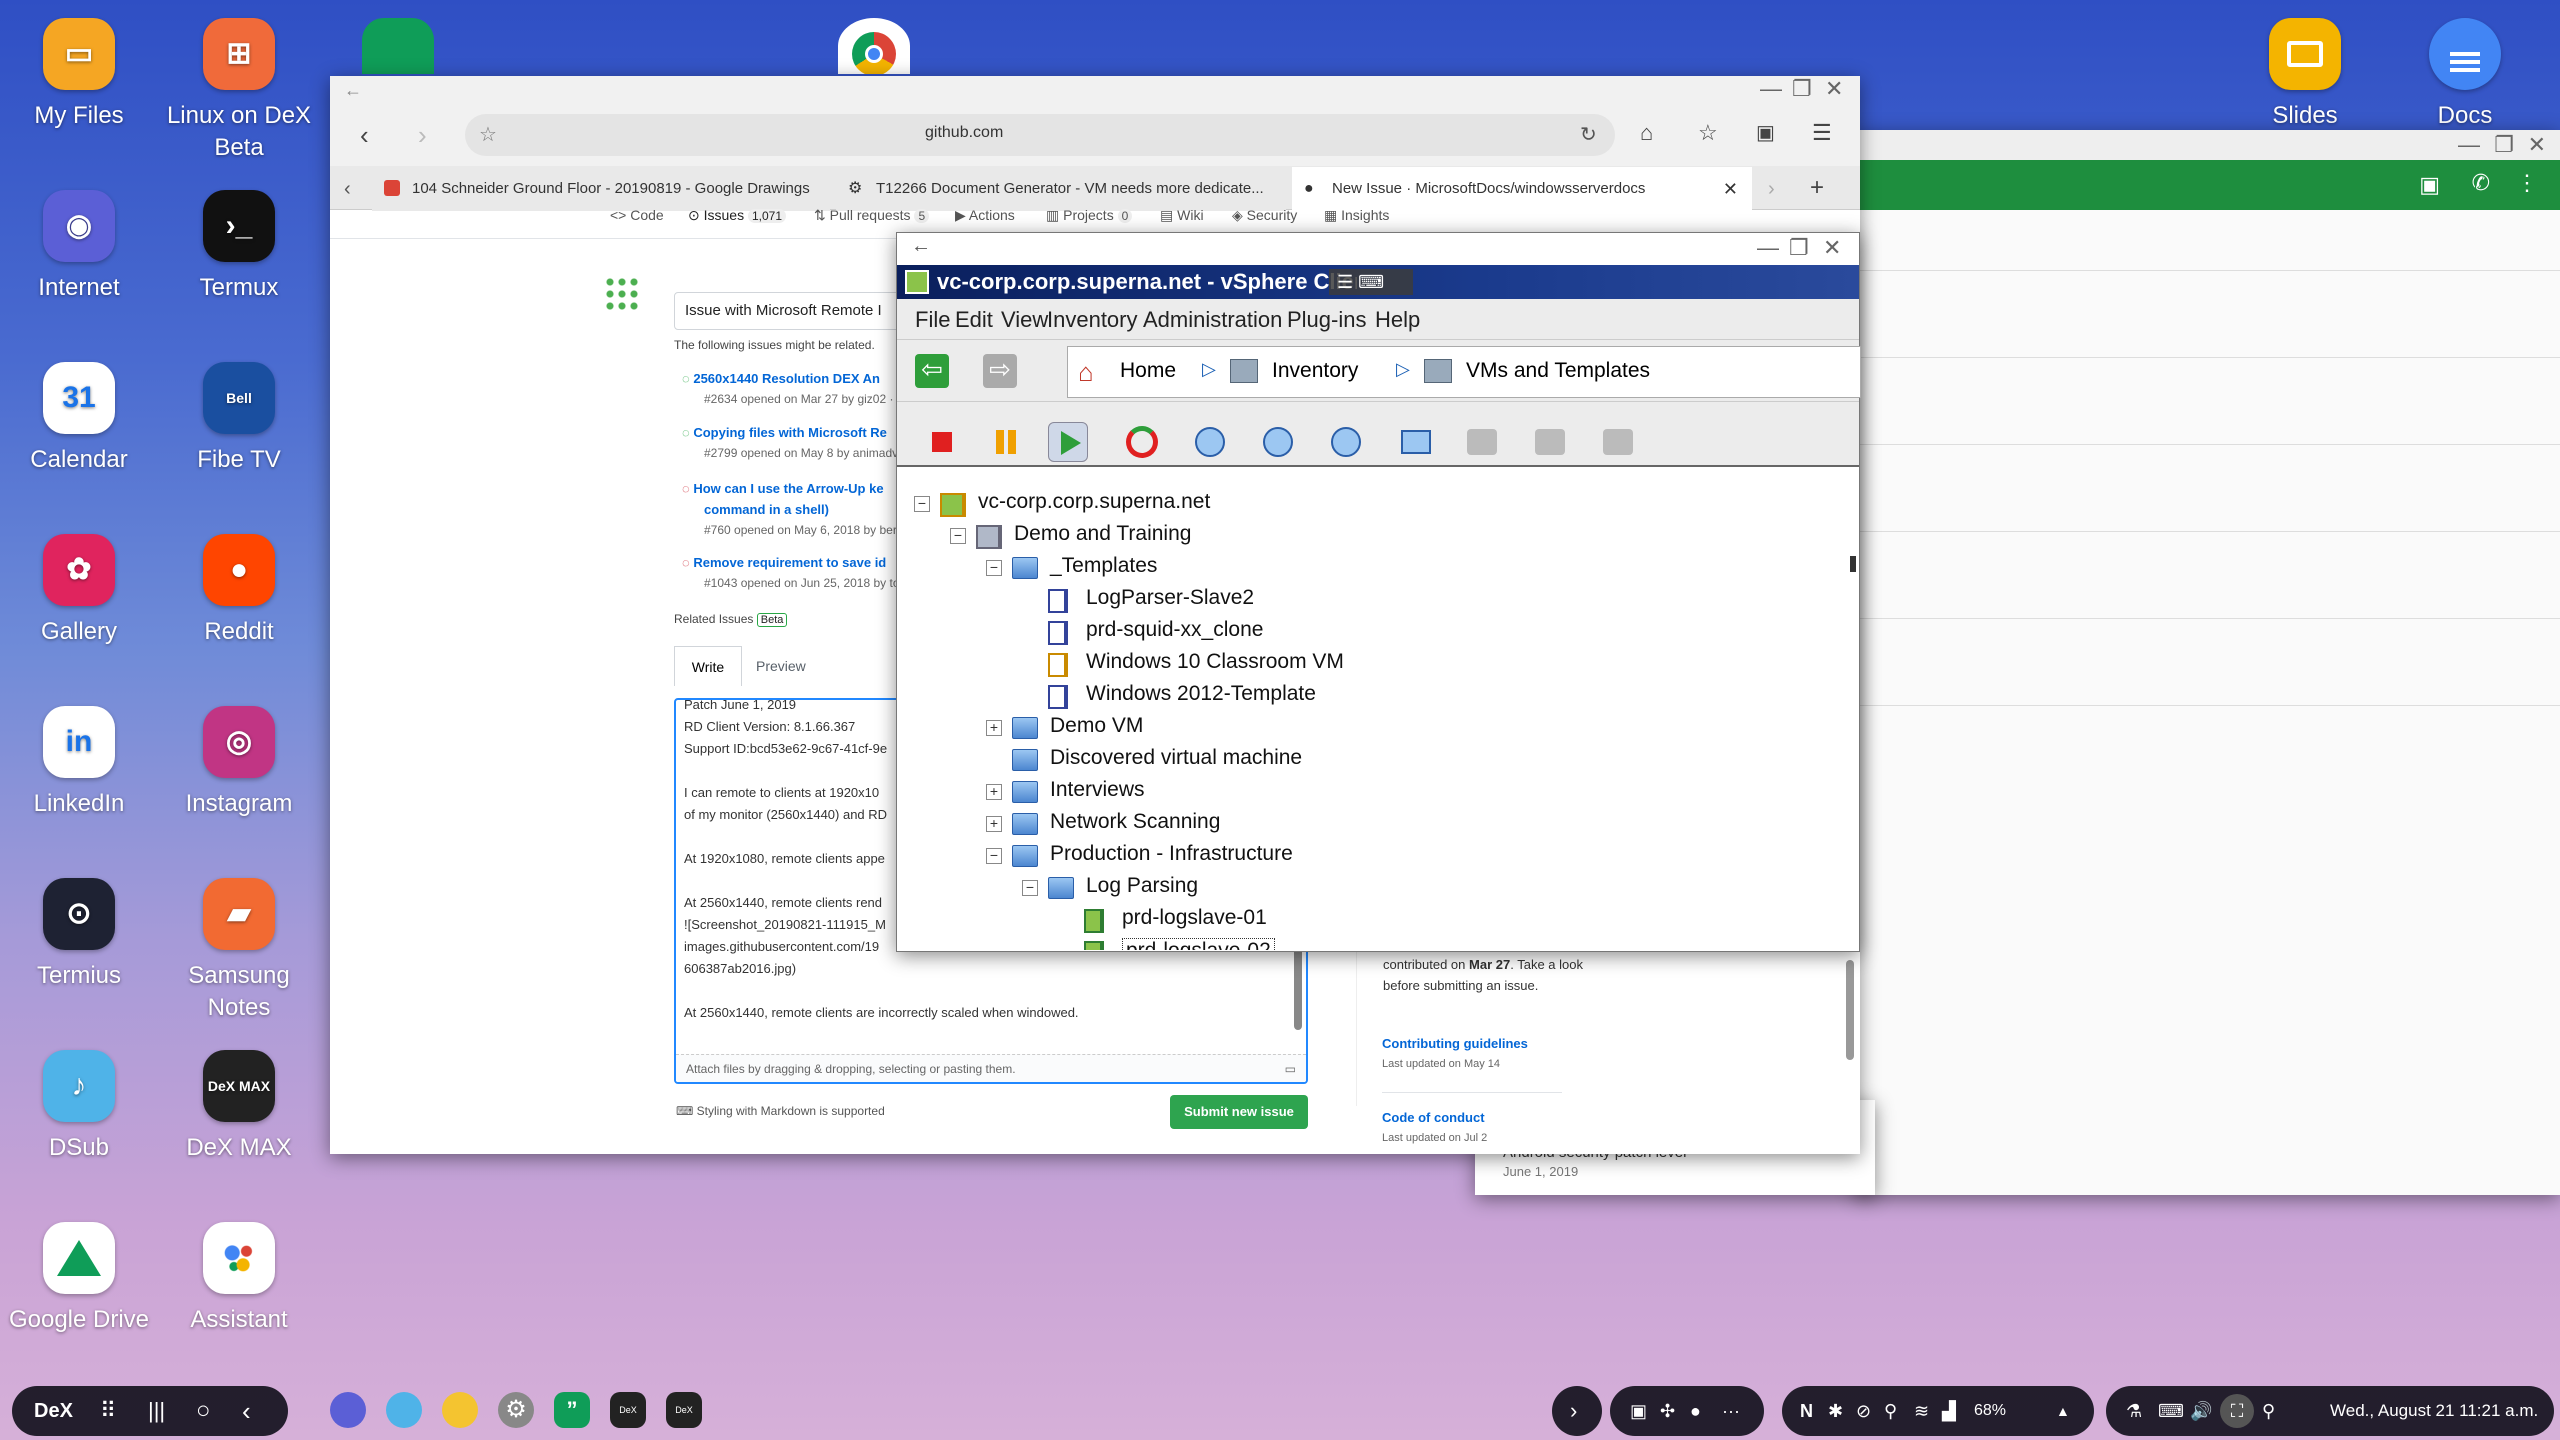 The width and height of the screenshot is (2560, 1440). I want to click on reset-icon, so click(1142, 442).